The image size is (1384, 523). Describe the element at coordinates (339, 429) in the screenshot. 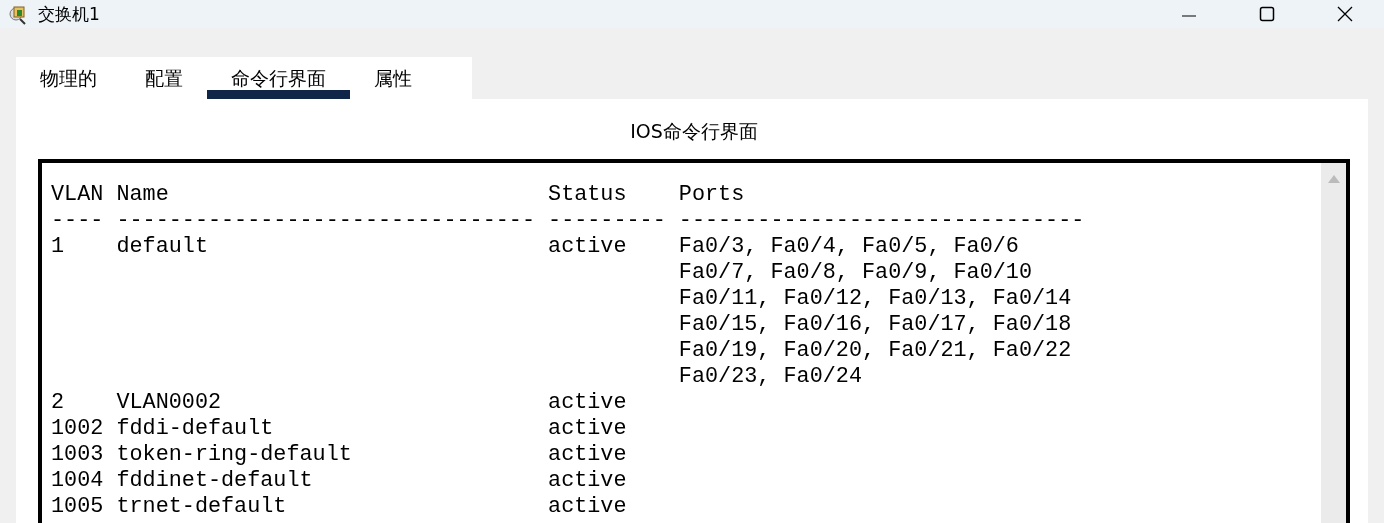

I see `terminal-line: 1002 fddi-default active` at that location.